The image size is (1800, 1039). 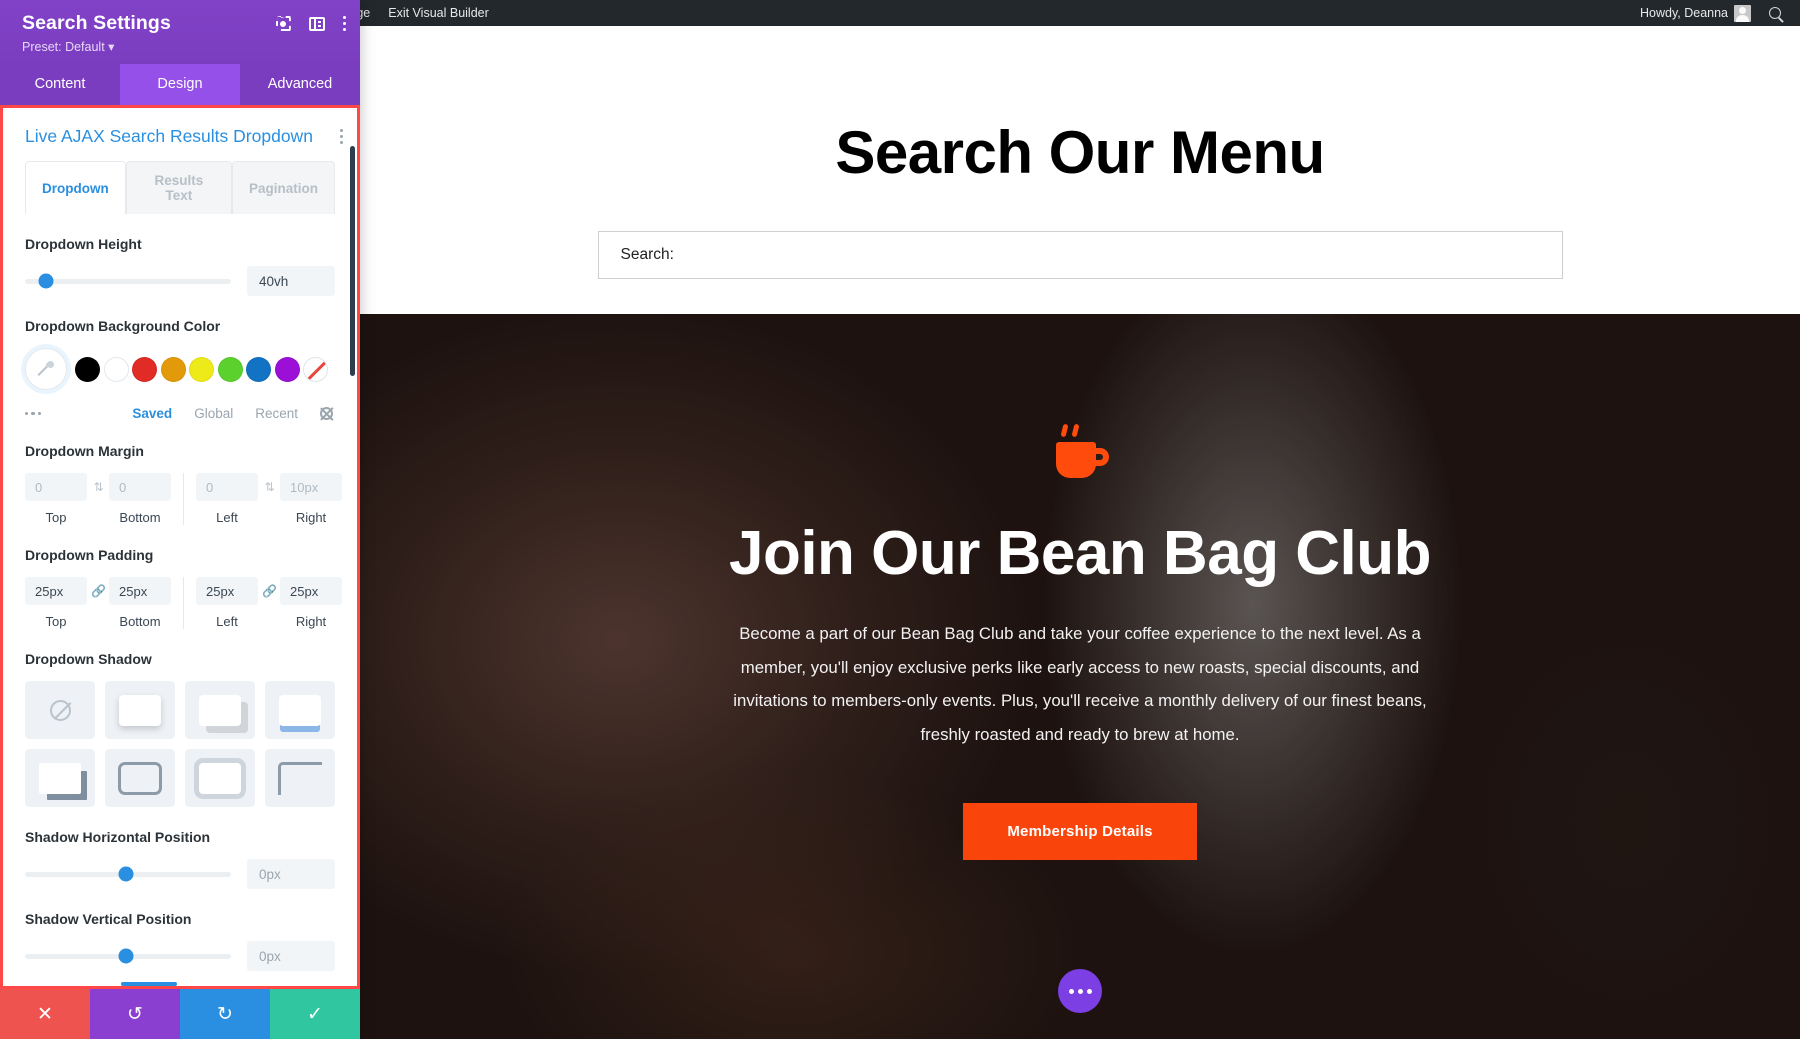 What do you see at coordinates (83, 244) in the screenshot?
I see `dropdown-height-label: Dropdown Height` at bounding box center [83, 244].